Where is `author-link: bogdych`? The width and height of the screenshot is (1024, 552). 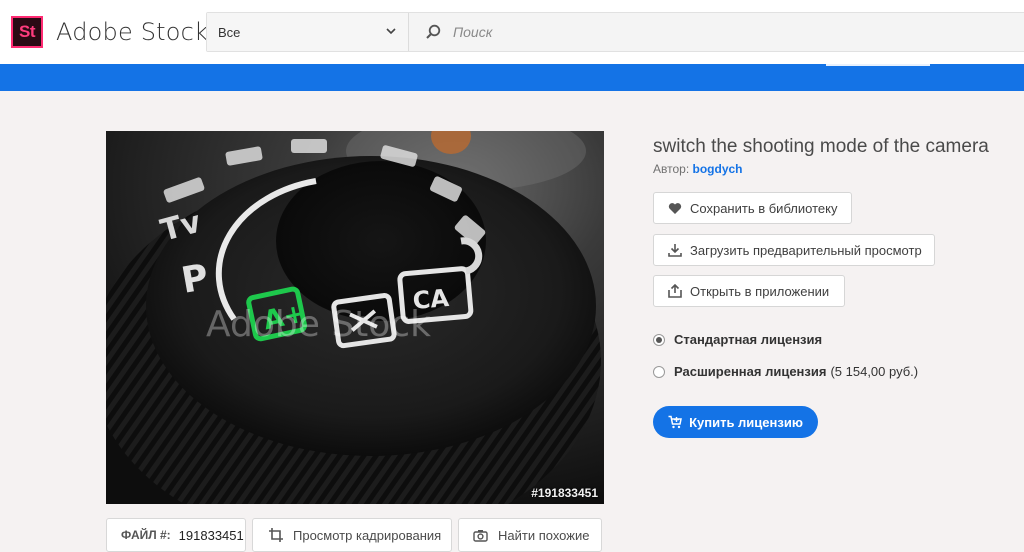
author-link: bogdych is located at coordinates (718, 169).